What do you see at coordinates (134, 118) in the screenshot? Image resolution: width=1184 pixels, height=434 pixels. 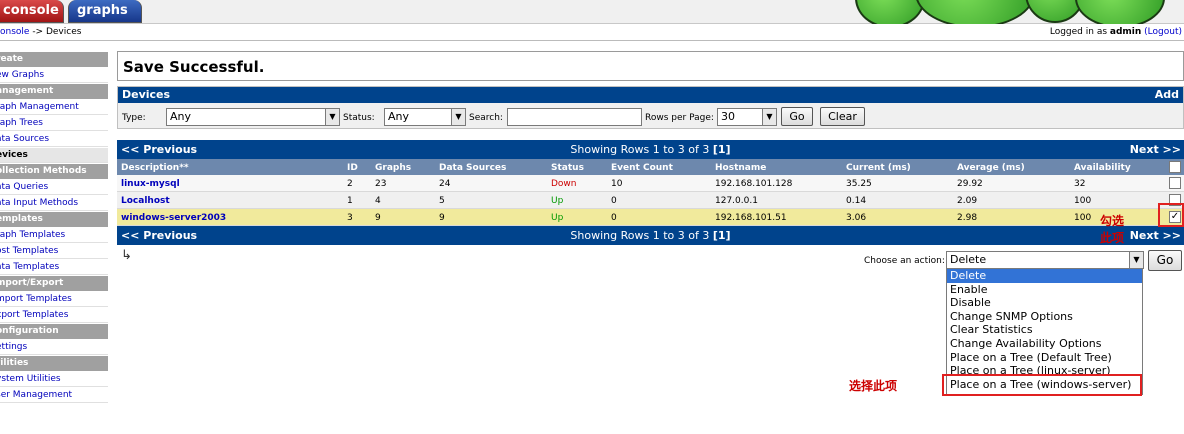 I see `type-label: Type:` at bounding box center [134, 118].